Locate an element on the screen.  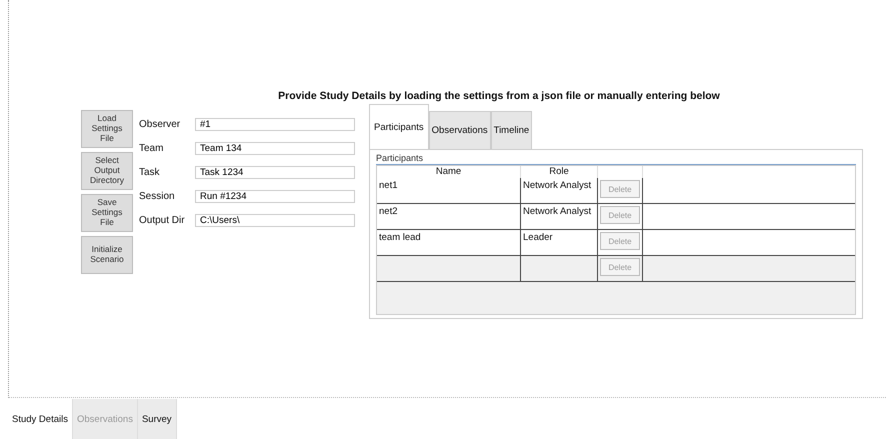
input-field: Run #1234 is located at coordinates (275, 196).